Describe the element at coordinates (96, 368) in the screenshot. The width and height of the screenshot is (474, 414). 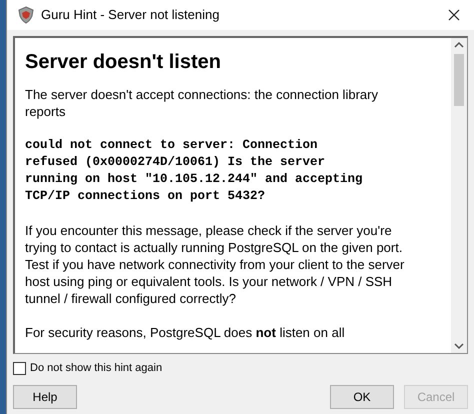
I see `checkbox-label: Do not show this hint again` at that location.